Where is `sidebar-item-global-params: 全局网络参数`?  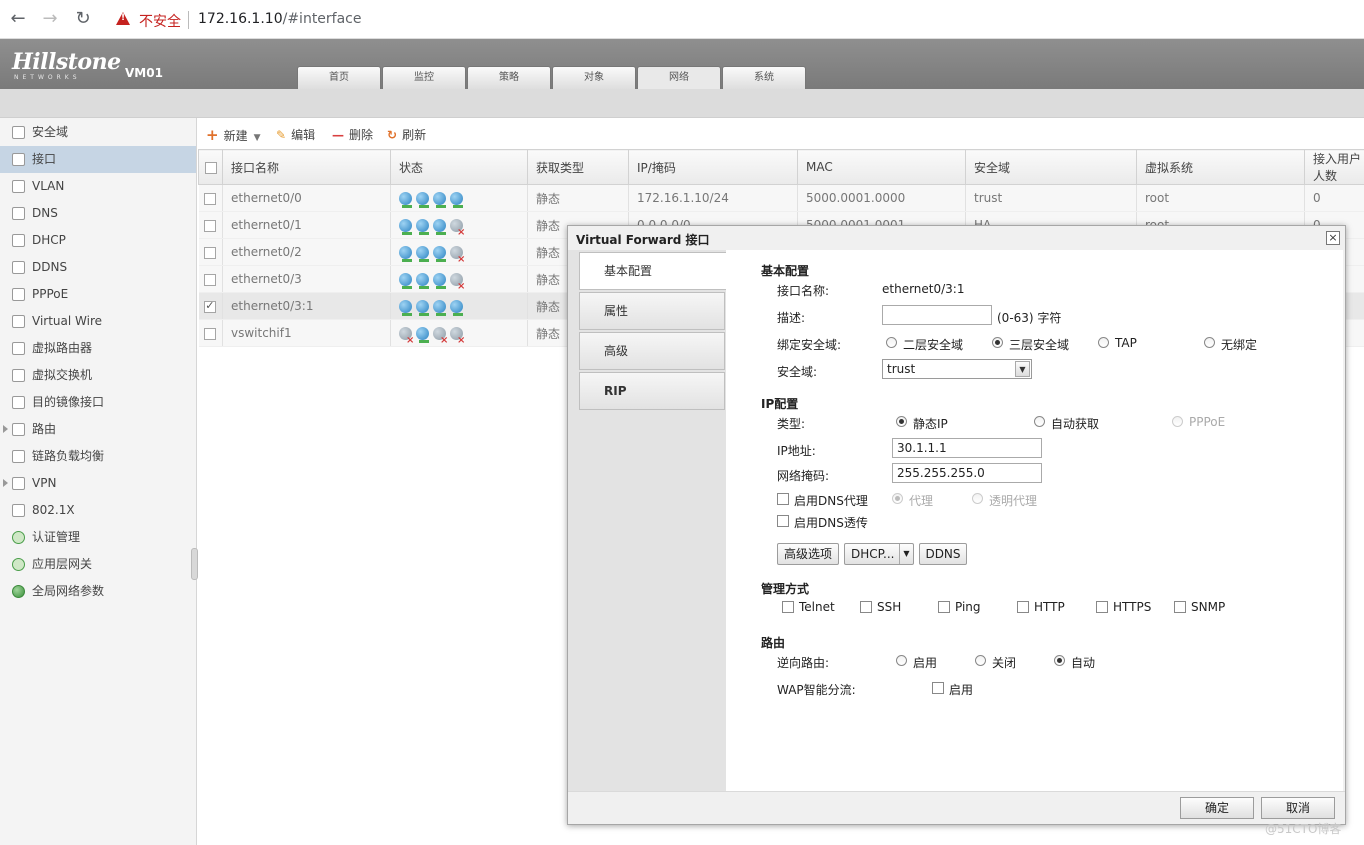
sidebar-item-global-params: 全局网络参数 is located at coordinates (98, 591).